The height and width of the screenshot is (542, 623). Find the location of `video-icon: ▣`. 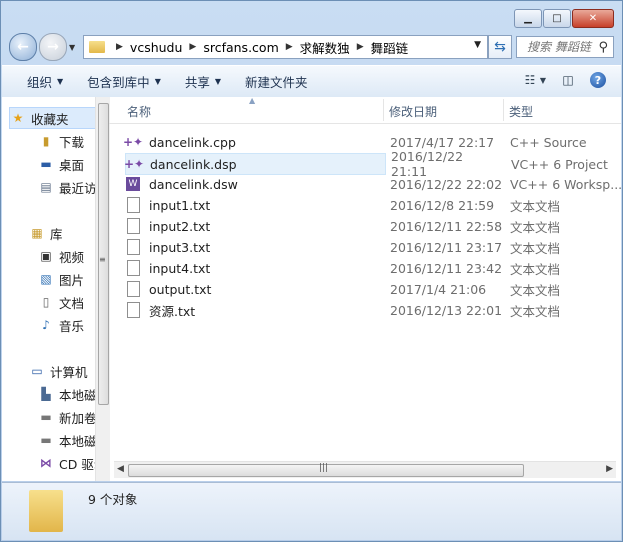

video-icon: ▣ is located at coordinates (46, 256).